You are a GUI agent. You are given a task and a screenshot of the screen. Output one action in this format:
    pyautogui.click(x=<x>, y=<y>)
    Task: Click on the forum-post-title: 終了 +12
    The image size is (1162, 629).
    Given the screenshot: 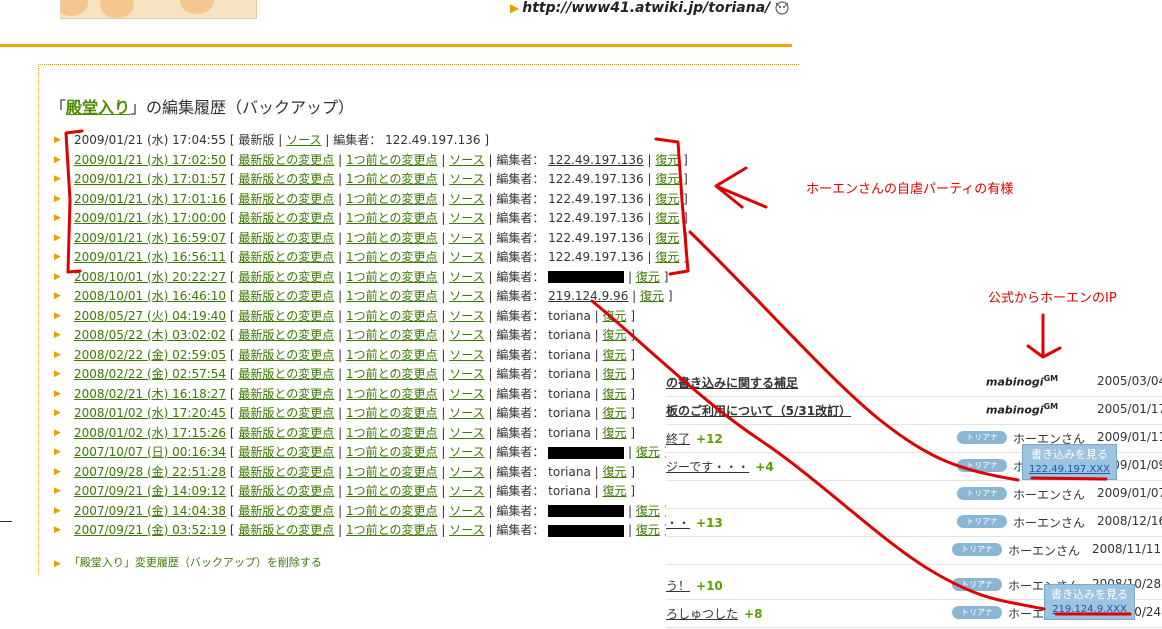 What is the action you would take?
    pyautogui.click(x=694, y=438)
    